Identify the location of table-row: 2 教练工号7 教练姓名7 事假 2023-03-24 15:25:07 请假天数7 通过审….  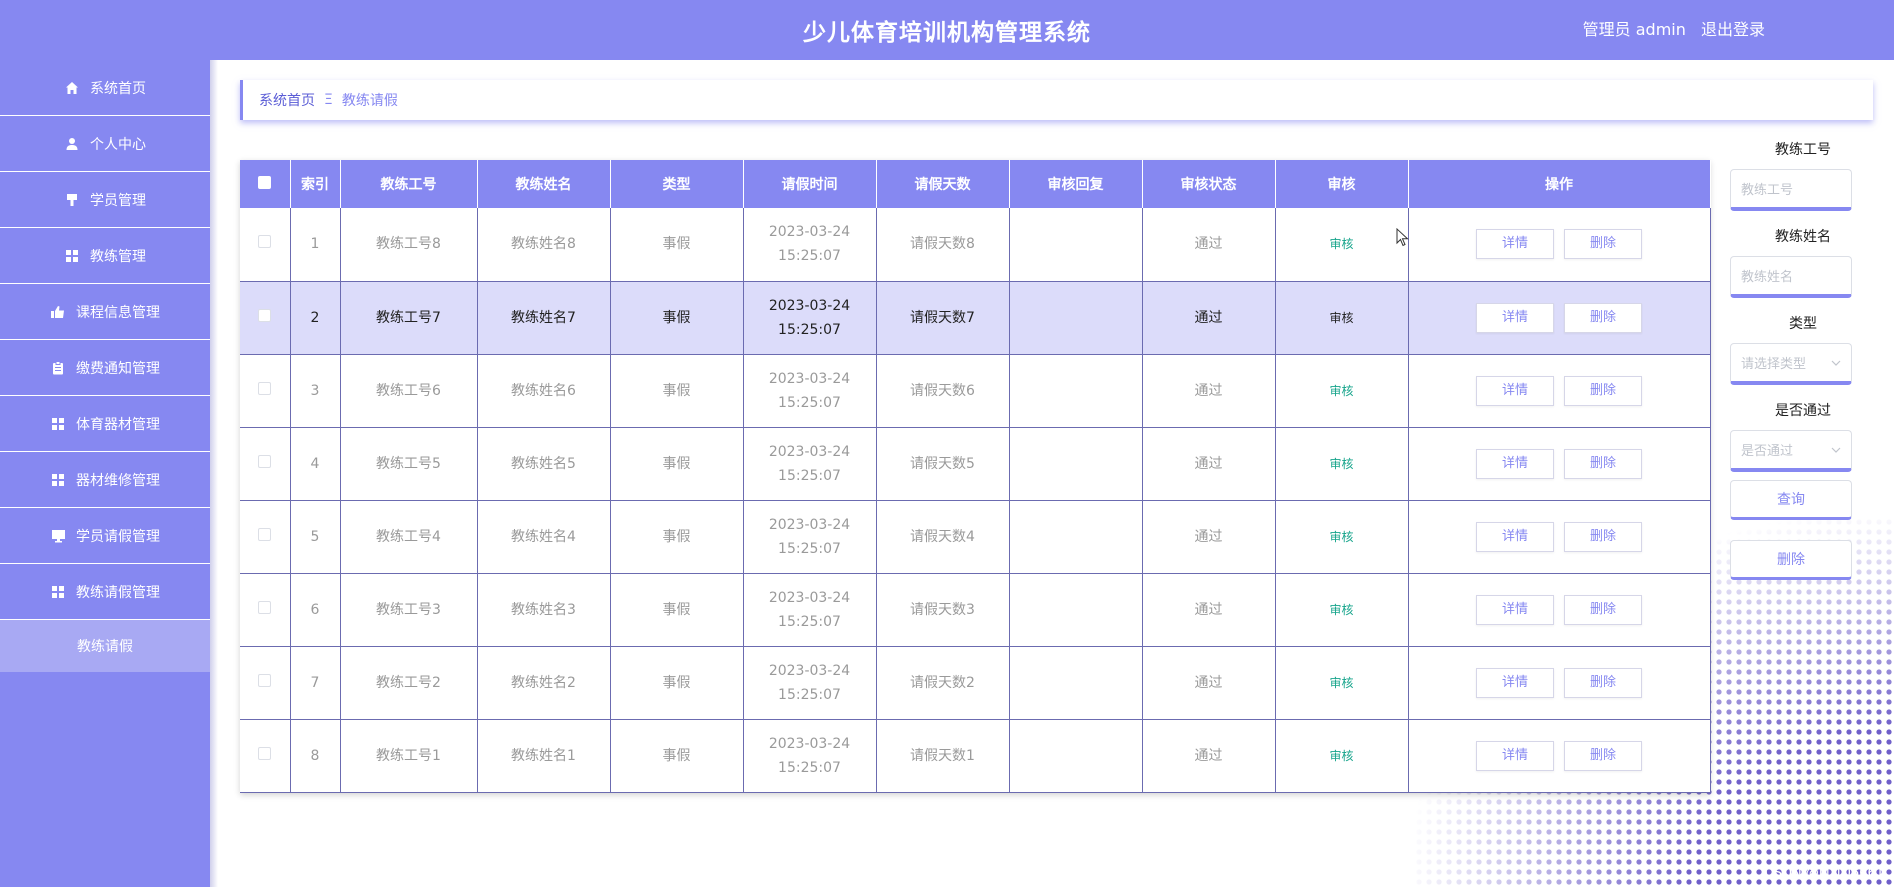
(975, 318).